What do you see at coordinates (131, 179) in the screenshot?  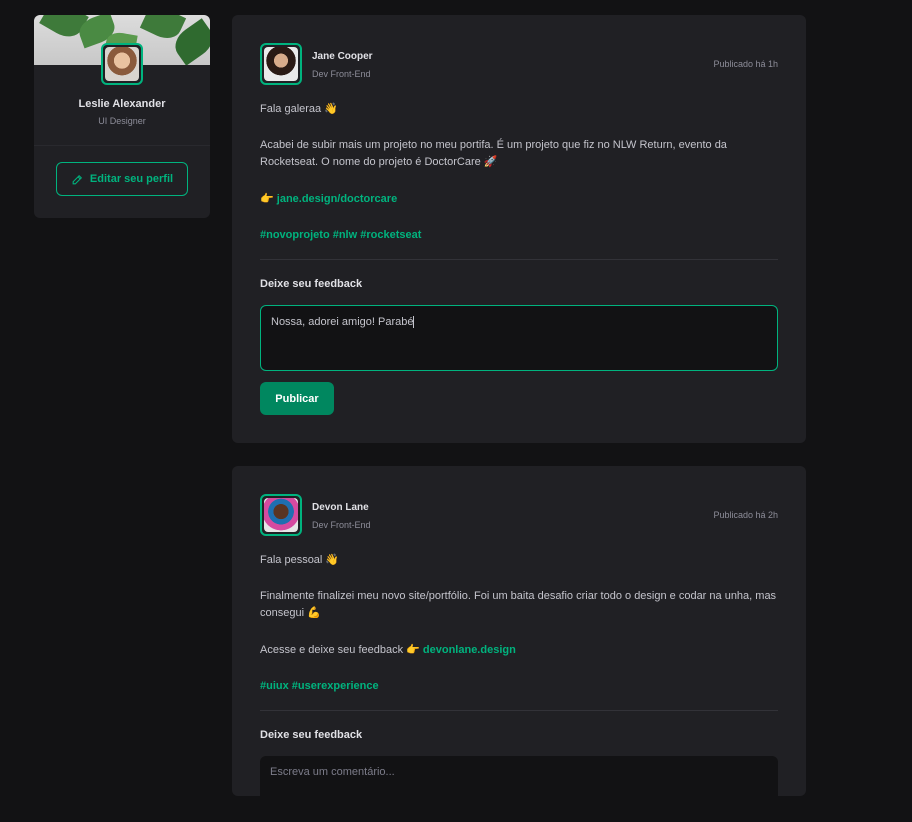 I see `edit-profile-label: Editar seu perfil` at bounding box center [131, 179].